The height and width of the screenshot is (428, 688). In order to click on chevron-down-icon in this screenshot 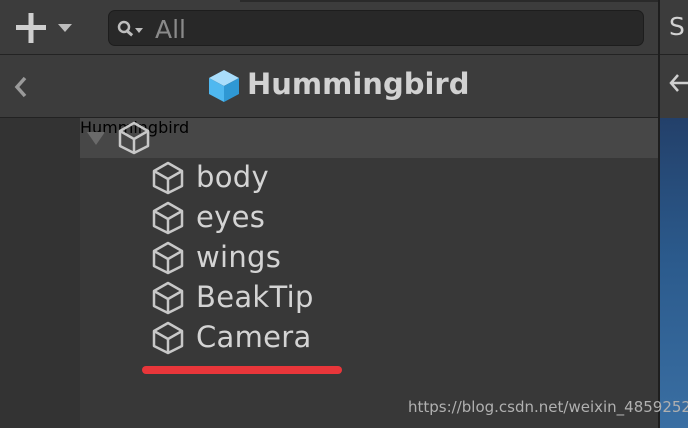, I will do `click(65, 28)`.